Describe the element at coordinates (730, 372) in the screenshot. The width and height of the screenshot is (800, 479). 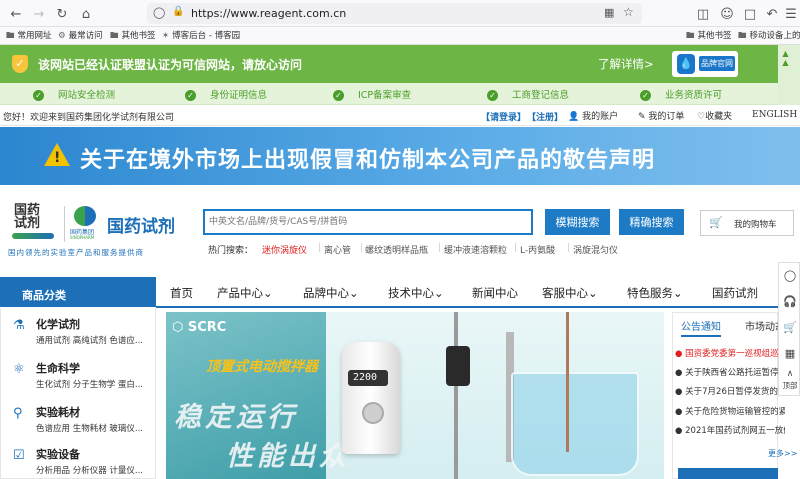
I see `notice-item: ● 关于陕西省公路托运暂停发` at that location.